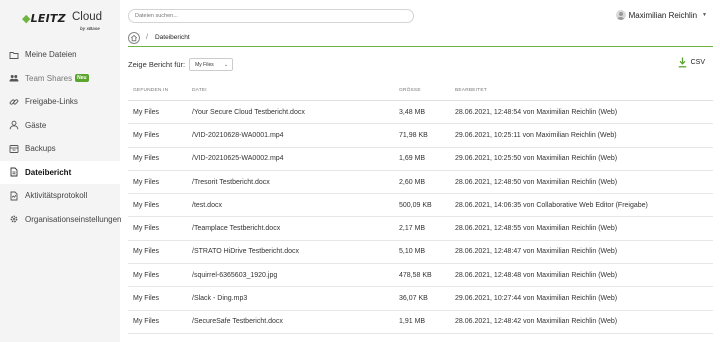 The height and width of the screenshot is (342, 720). What do you see at coordinates (134, 37) in the screenshot?
I see `home-icon` at bounding box center [134, 37].